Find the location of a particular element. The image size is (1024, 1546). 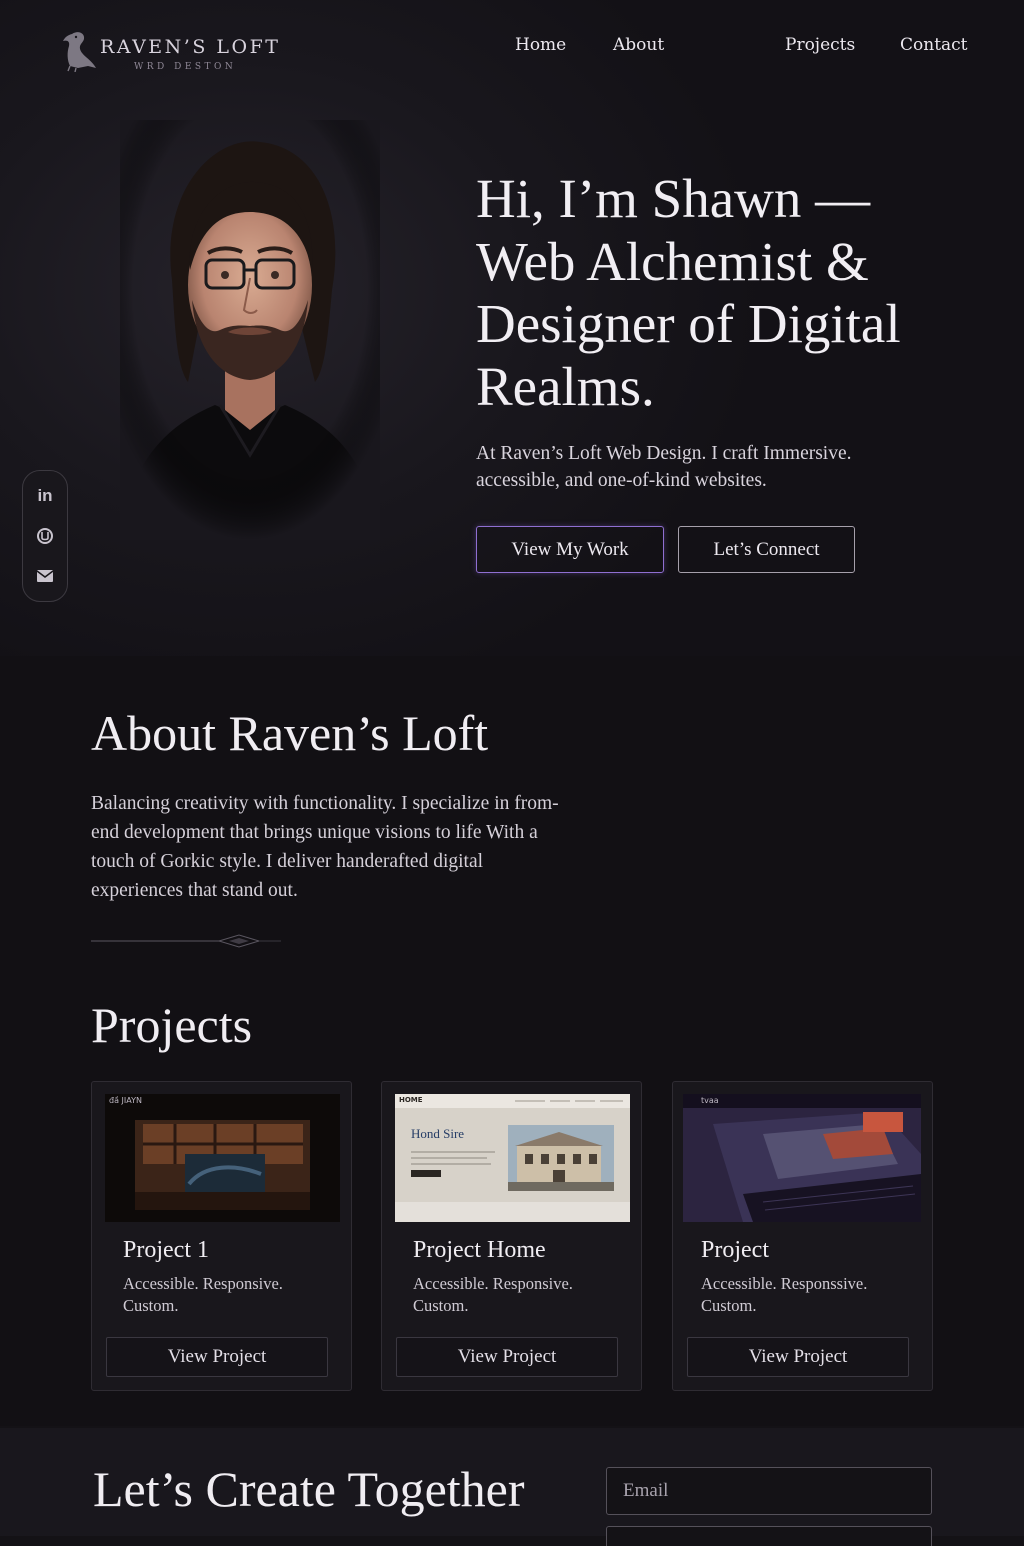

social-links: in is located at coordinates (45, 536).